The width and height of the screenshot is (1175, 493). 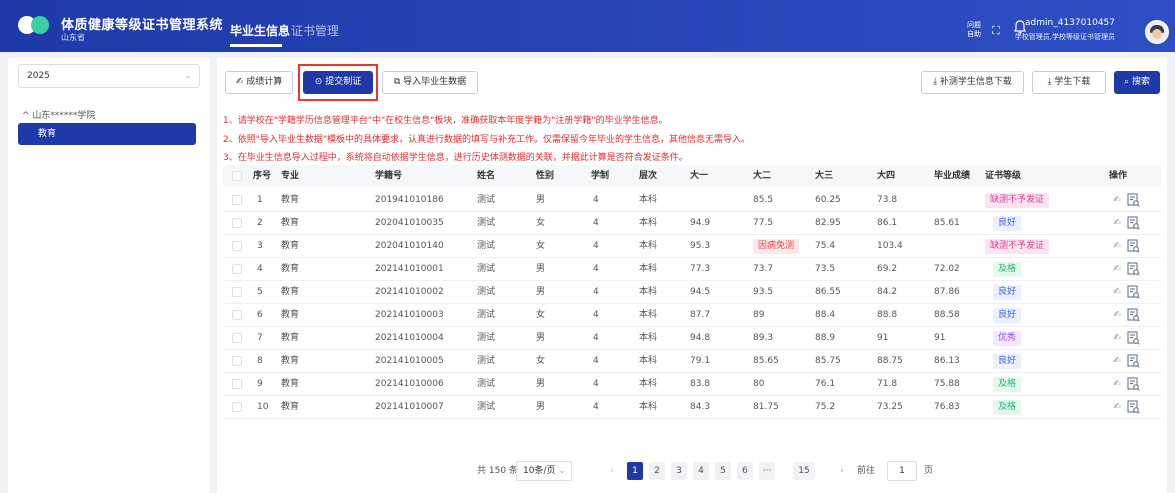 I want to click on select-all-checkbox, so click(x=237, y=176).